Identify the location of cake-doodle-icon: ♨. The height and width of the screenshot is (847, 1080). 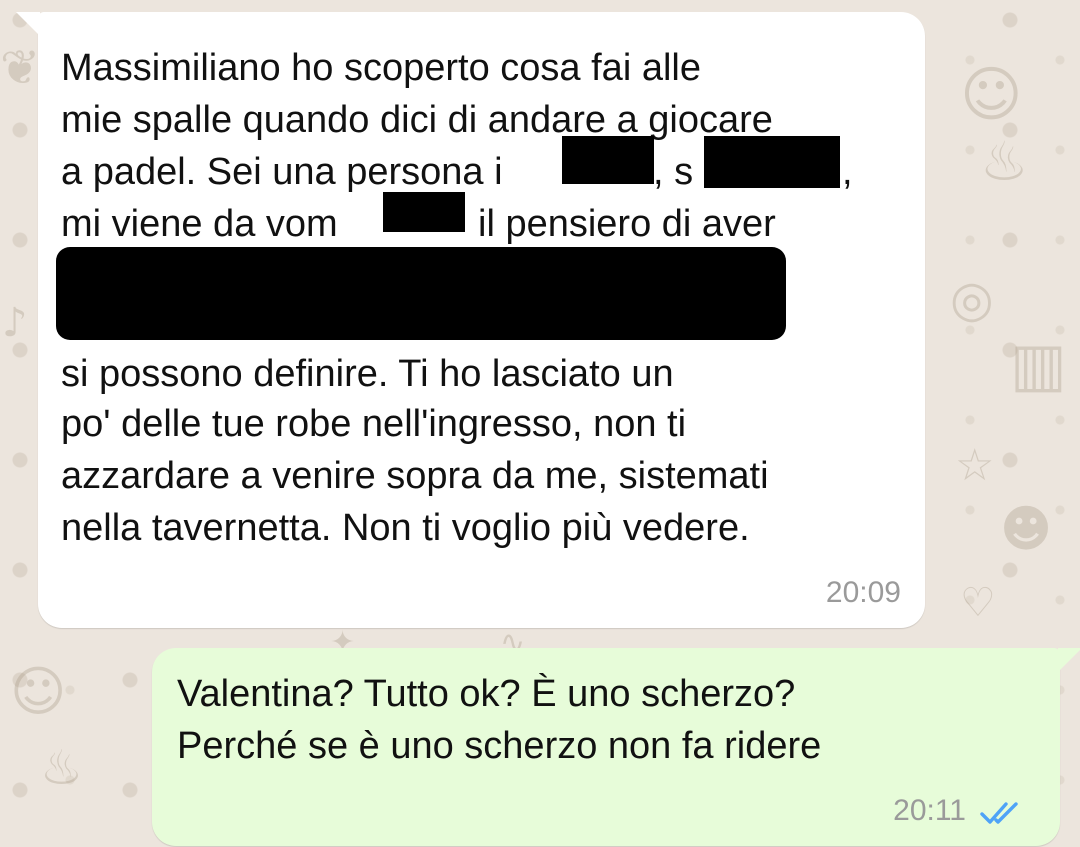
(1004, 161).